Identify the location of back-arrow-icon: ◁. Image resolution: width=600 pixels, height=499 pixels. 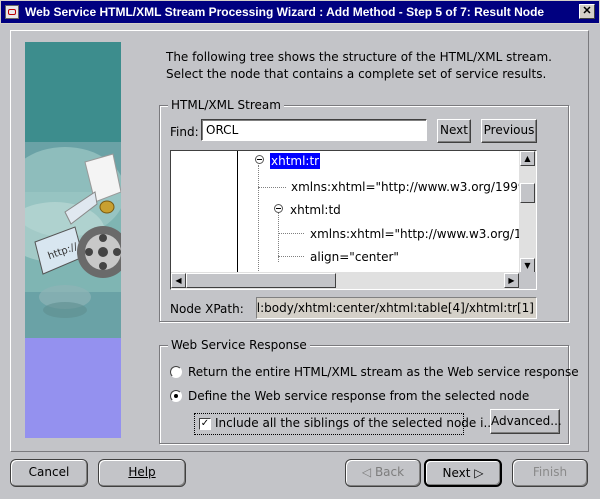
(368, 472).